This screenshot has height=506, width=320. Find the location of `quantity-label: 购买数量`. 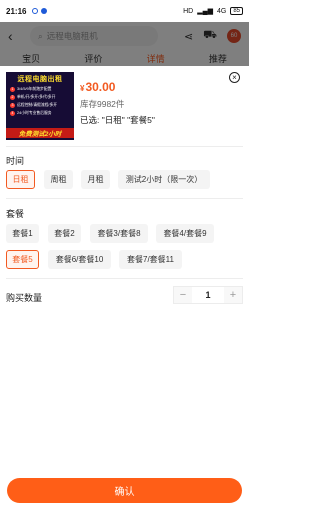

quantity-label: 购买数量 is located at coordinates (24, 298).